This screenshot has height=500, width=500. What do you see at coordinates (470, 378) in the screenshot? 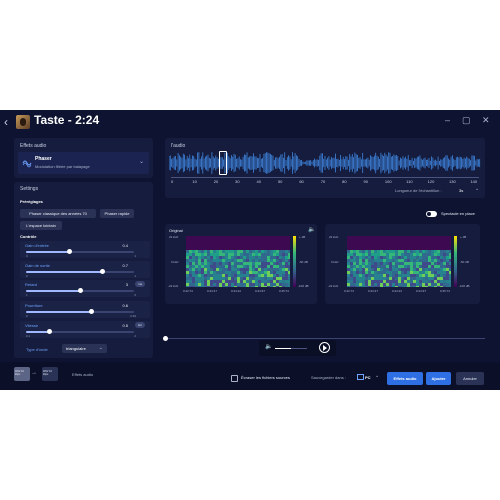
I see `cancel-button: Annuler` at bounding box center [470, 378].